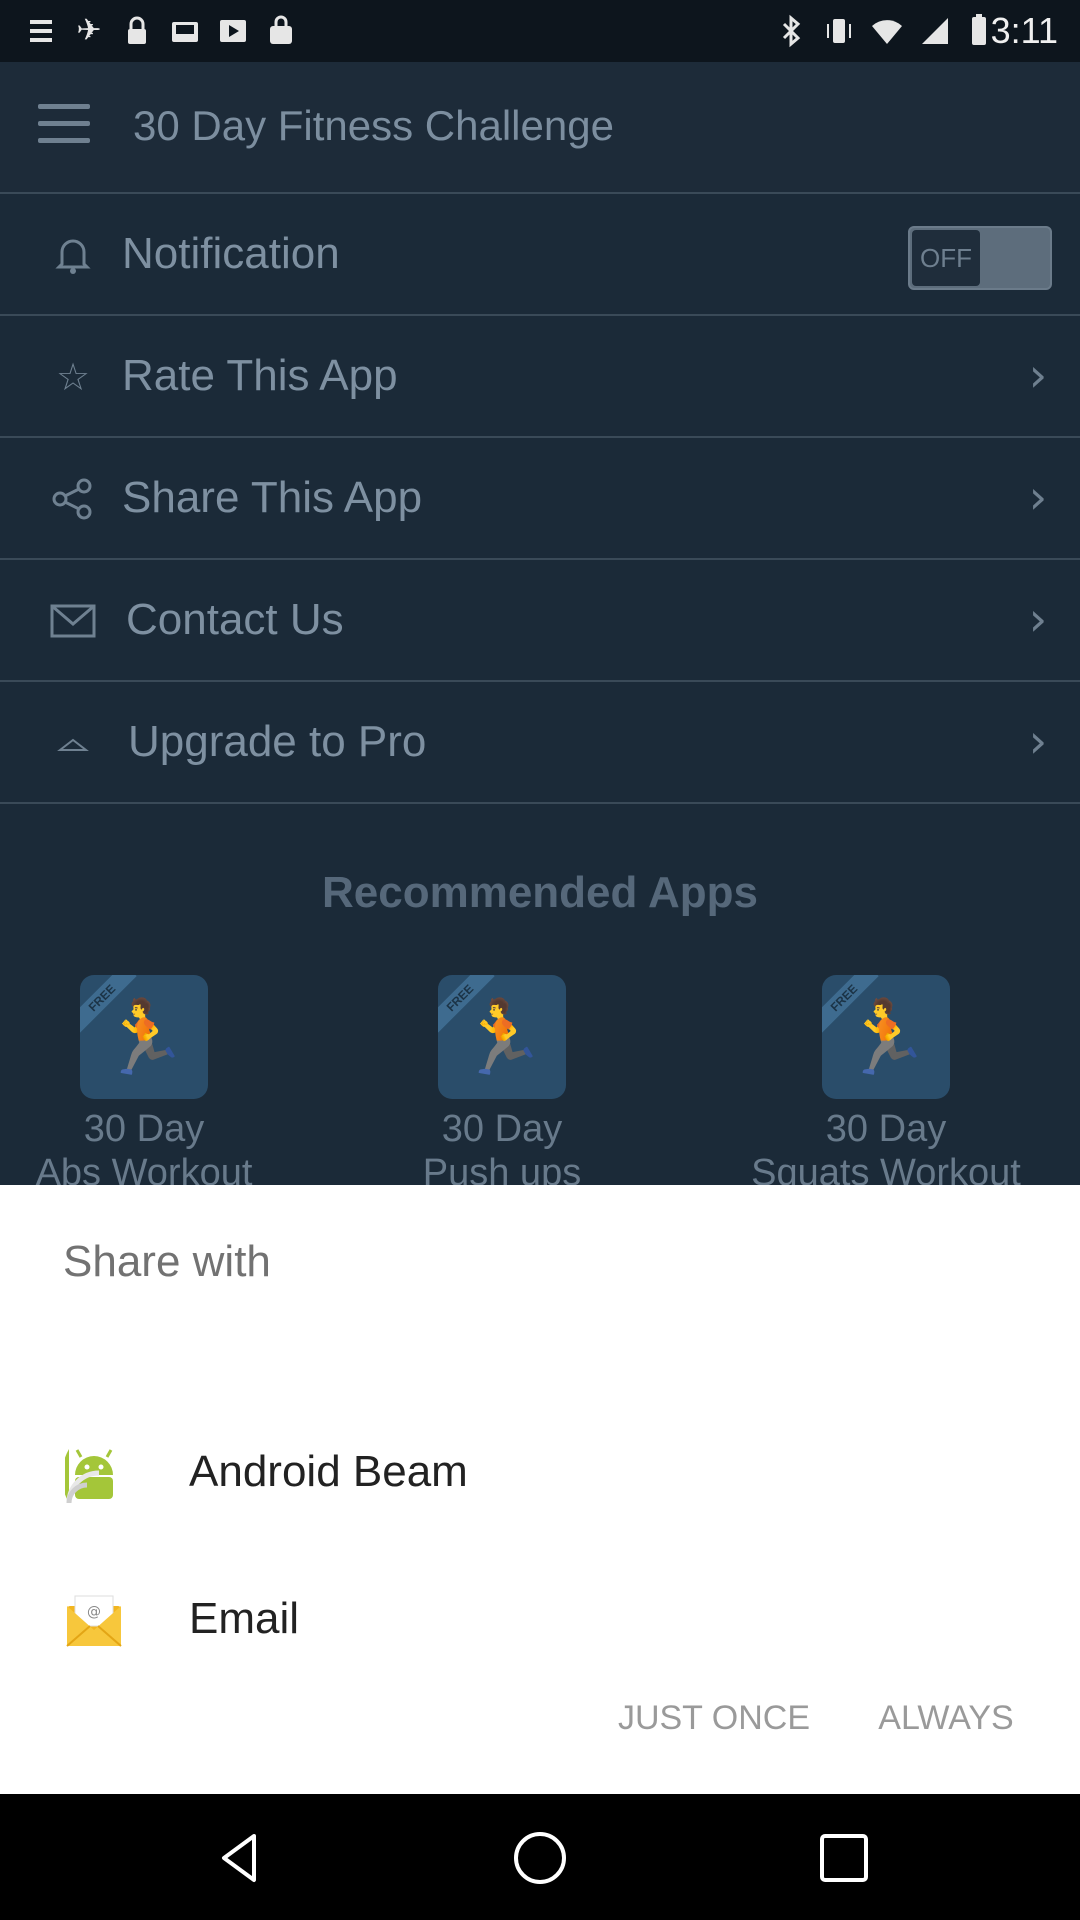 This screenshot has width=1080, height=1920. Describe the element at coordinates (281, 31) in the screenshot. I see `bag-icon` at that location.